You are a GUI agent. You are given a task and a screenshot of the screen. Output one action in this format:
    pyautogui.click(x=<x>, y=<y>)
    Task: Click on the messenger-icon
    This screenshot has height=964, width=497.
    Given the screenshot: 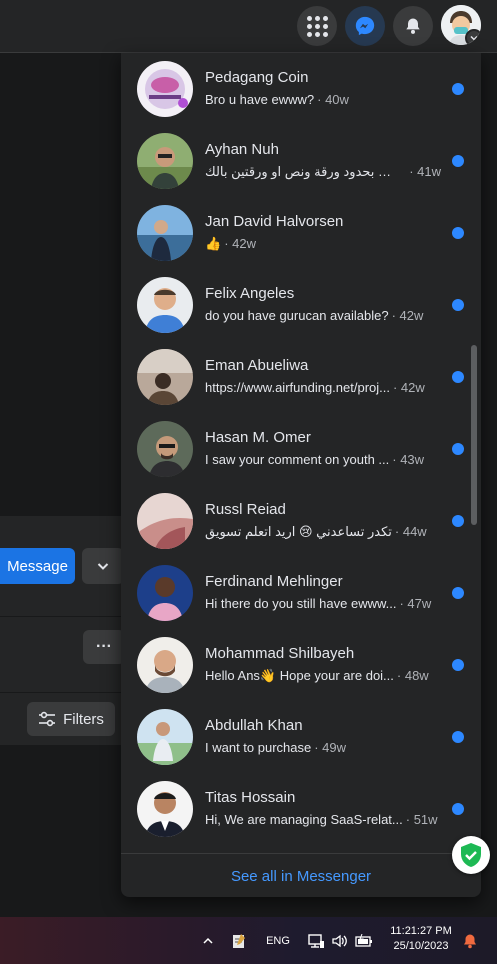 What is the action you would take?
    pyautogui.click(x=365, y=26)
    